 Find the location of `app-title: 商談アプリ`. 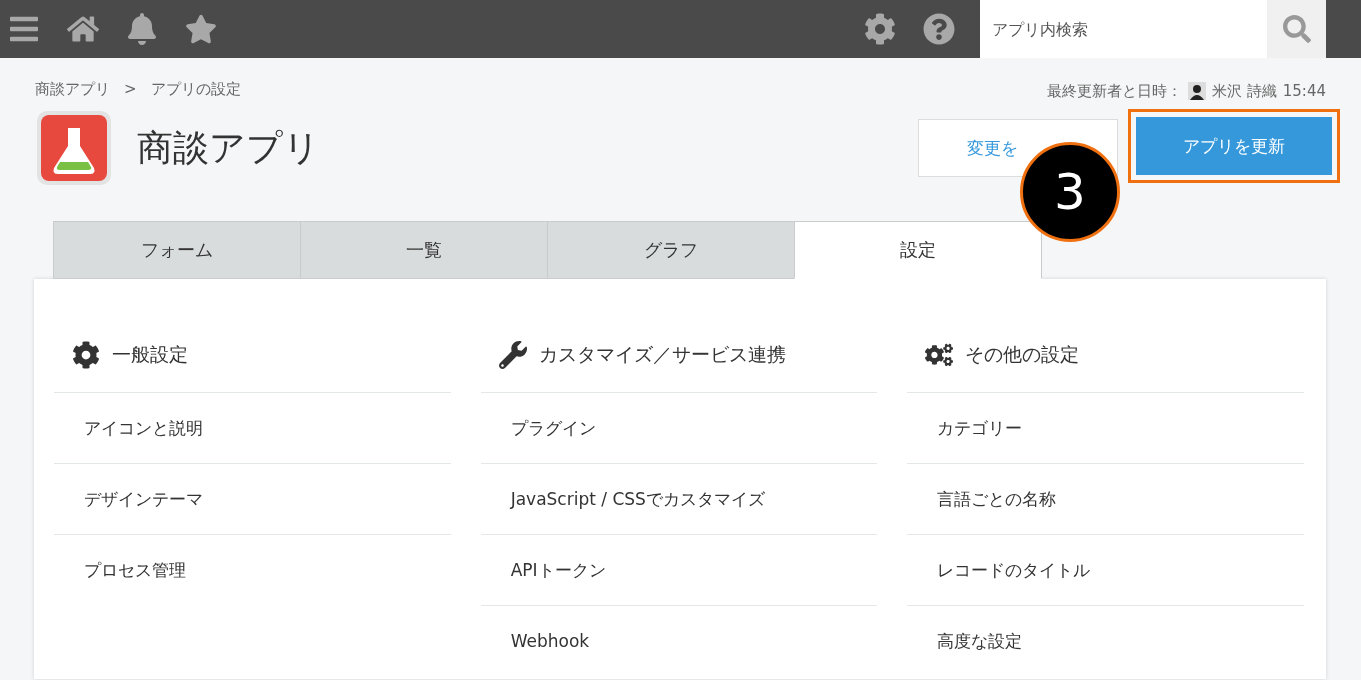

app-title: 商談アプリ is located at coordinates (229, 147).